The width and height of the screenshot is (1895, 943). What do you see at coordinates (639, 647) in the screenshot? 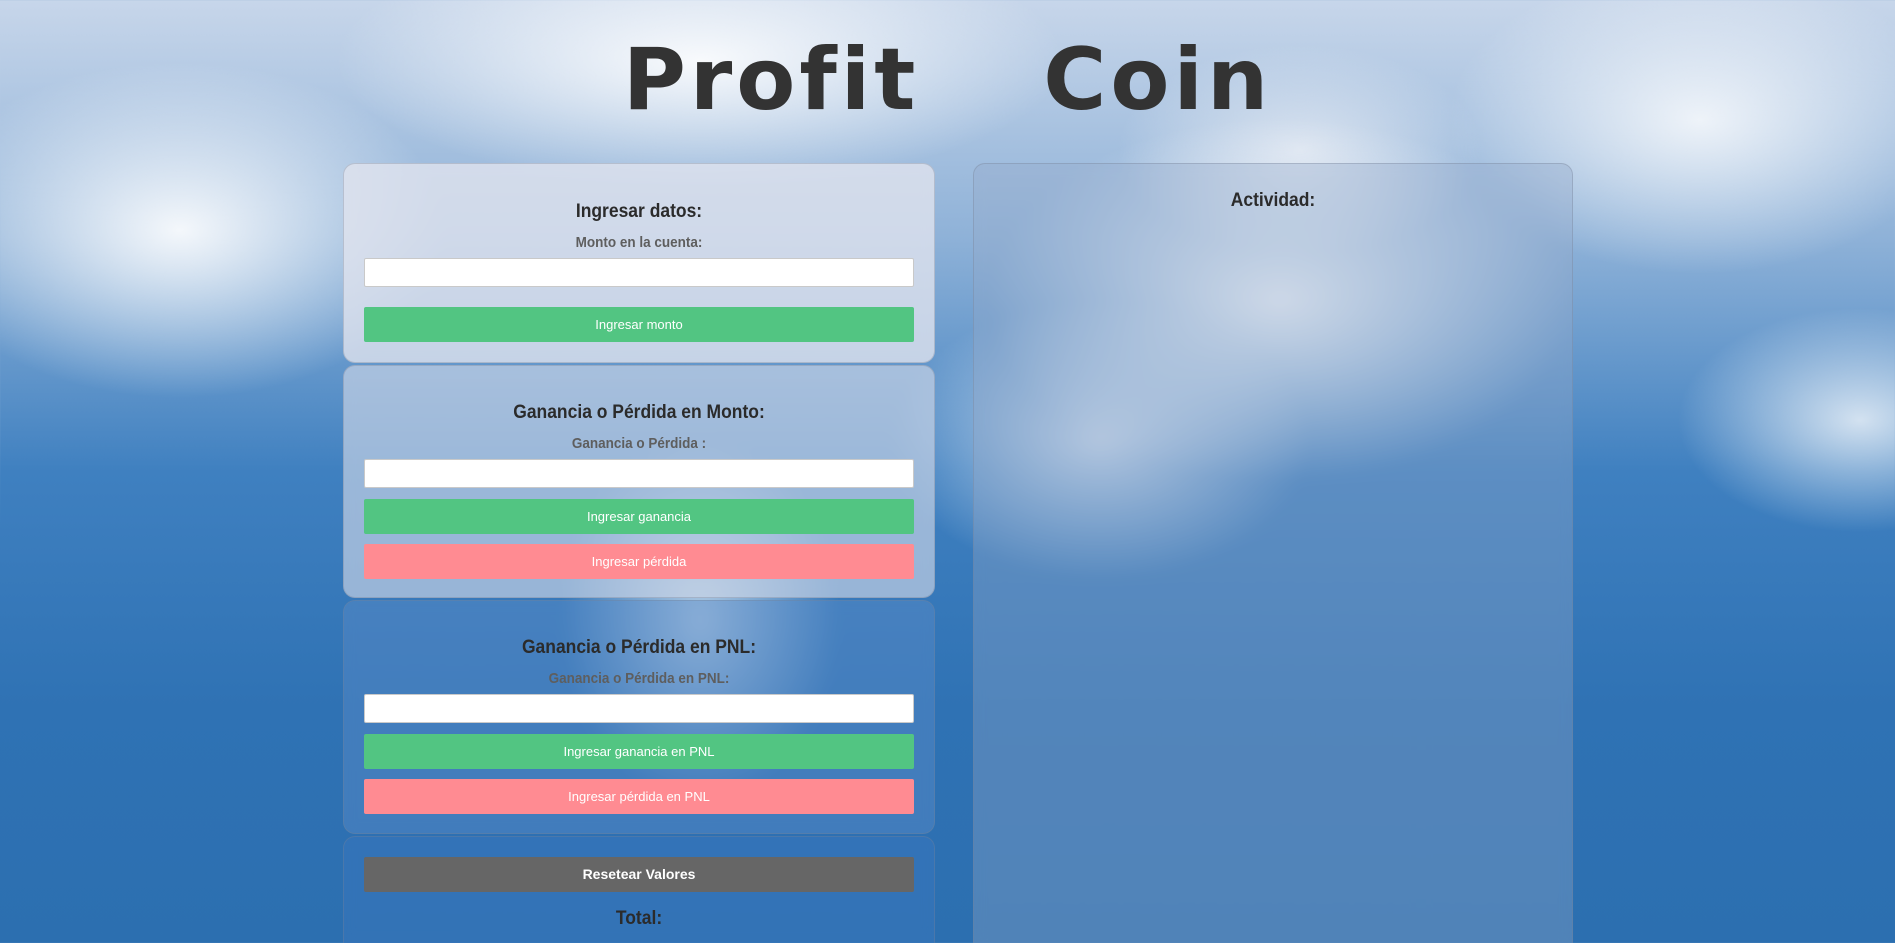
I see `pnl-heading: Ganancia o Pérdida en PNL:` at bounding box center [639, 647].